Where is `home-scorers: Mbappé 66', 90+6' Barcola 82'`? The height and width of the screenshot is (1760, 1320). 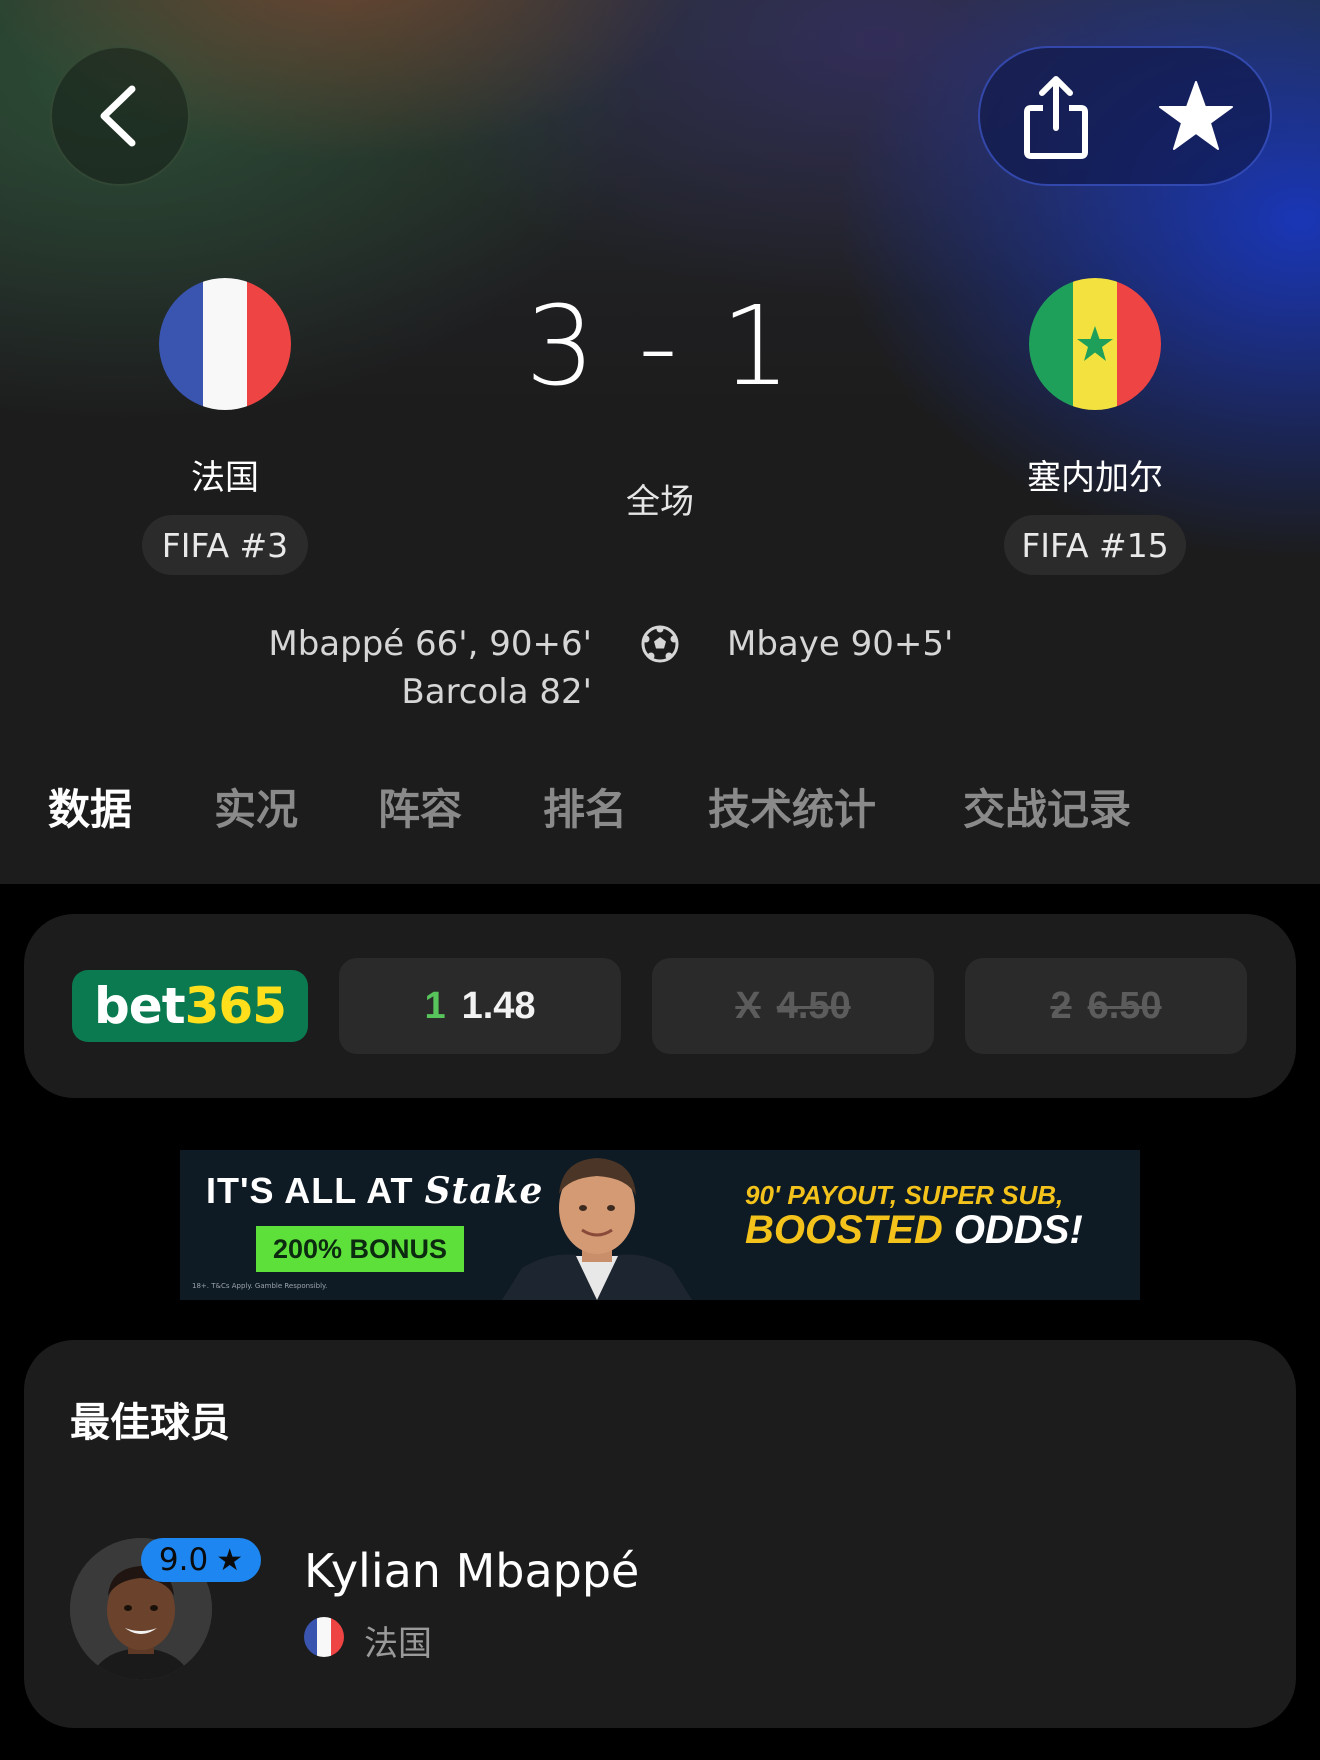
home-scorers: Mbappé 66', 90+6' Barcola 82' is located at coordinates (386, 668).